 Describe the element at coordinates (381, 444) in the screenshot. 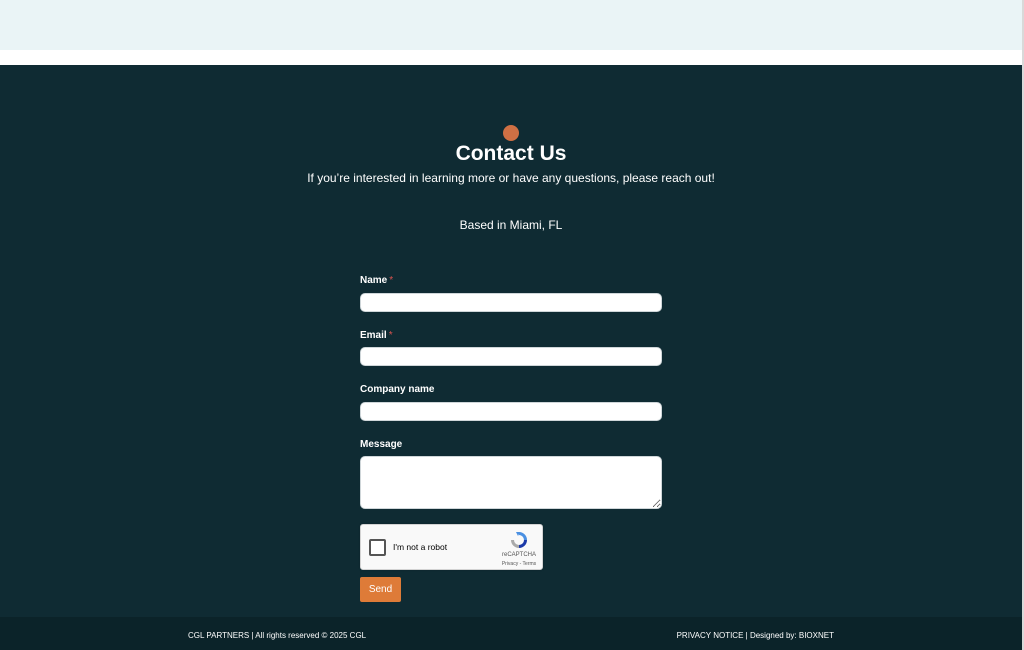

I see `message-label: Message` at that location.